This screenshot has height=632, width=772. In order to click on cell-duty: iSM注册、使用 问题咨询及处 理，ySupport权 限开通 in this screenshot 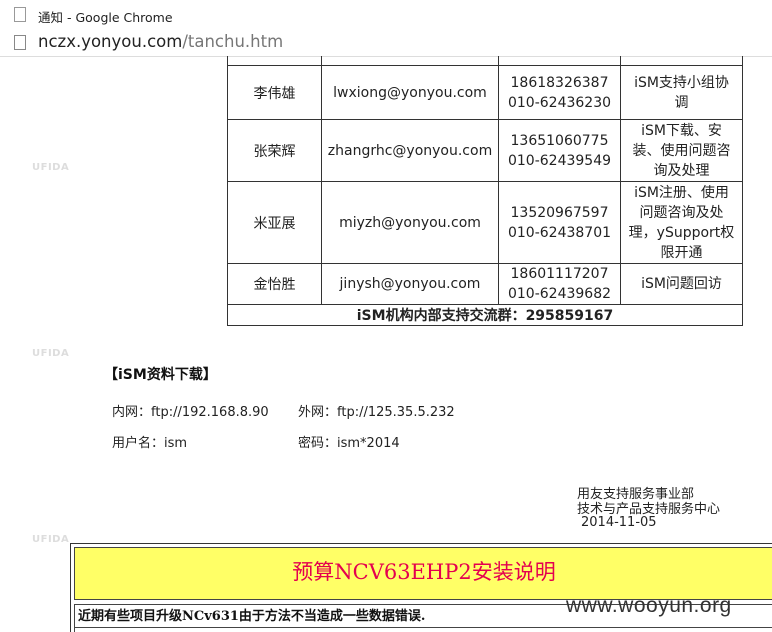, I will do `click(681, 222)`.